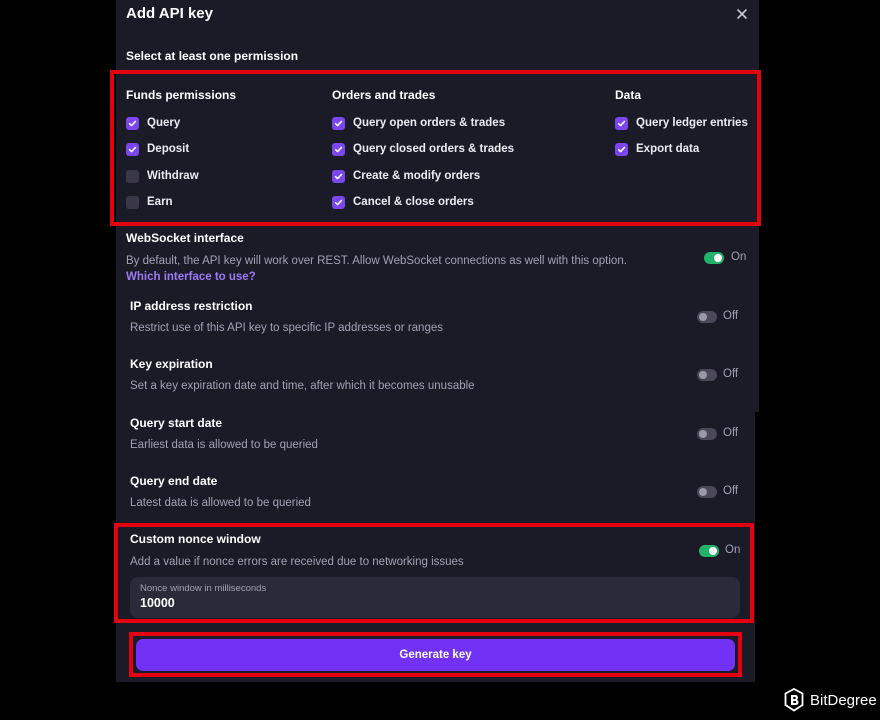  What do you see at coordinates (191, 306) in the screenshot?
I see `ip-restriction-title: IP address restriction` at bounding box center [191, 306].